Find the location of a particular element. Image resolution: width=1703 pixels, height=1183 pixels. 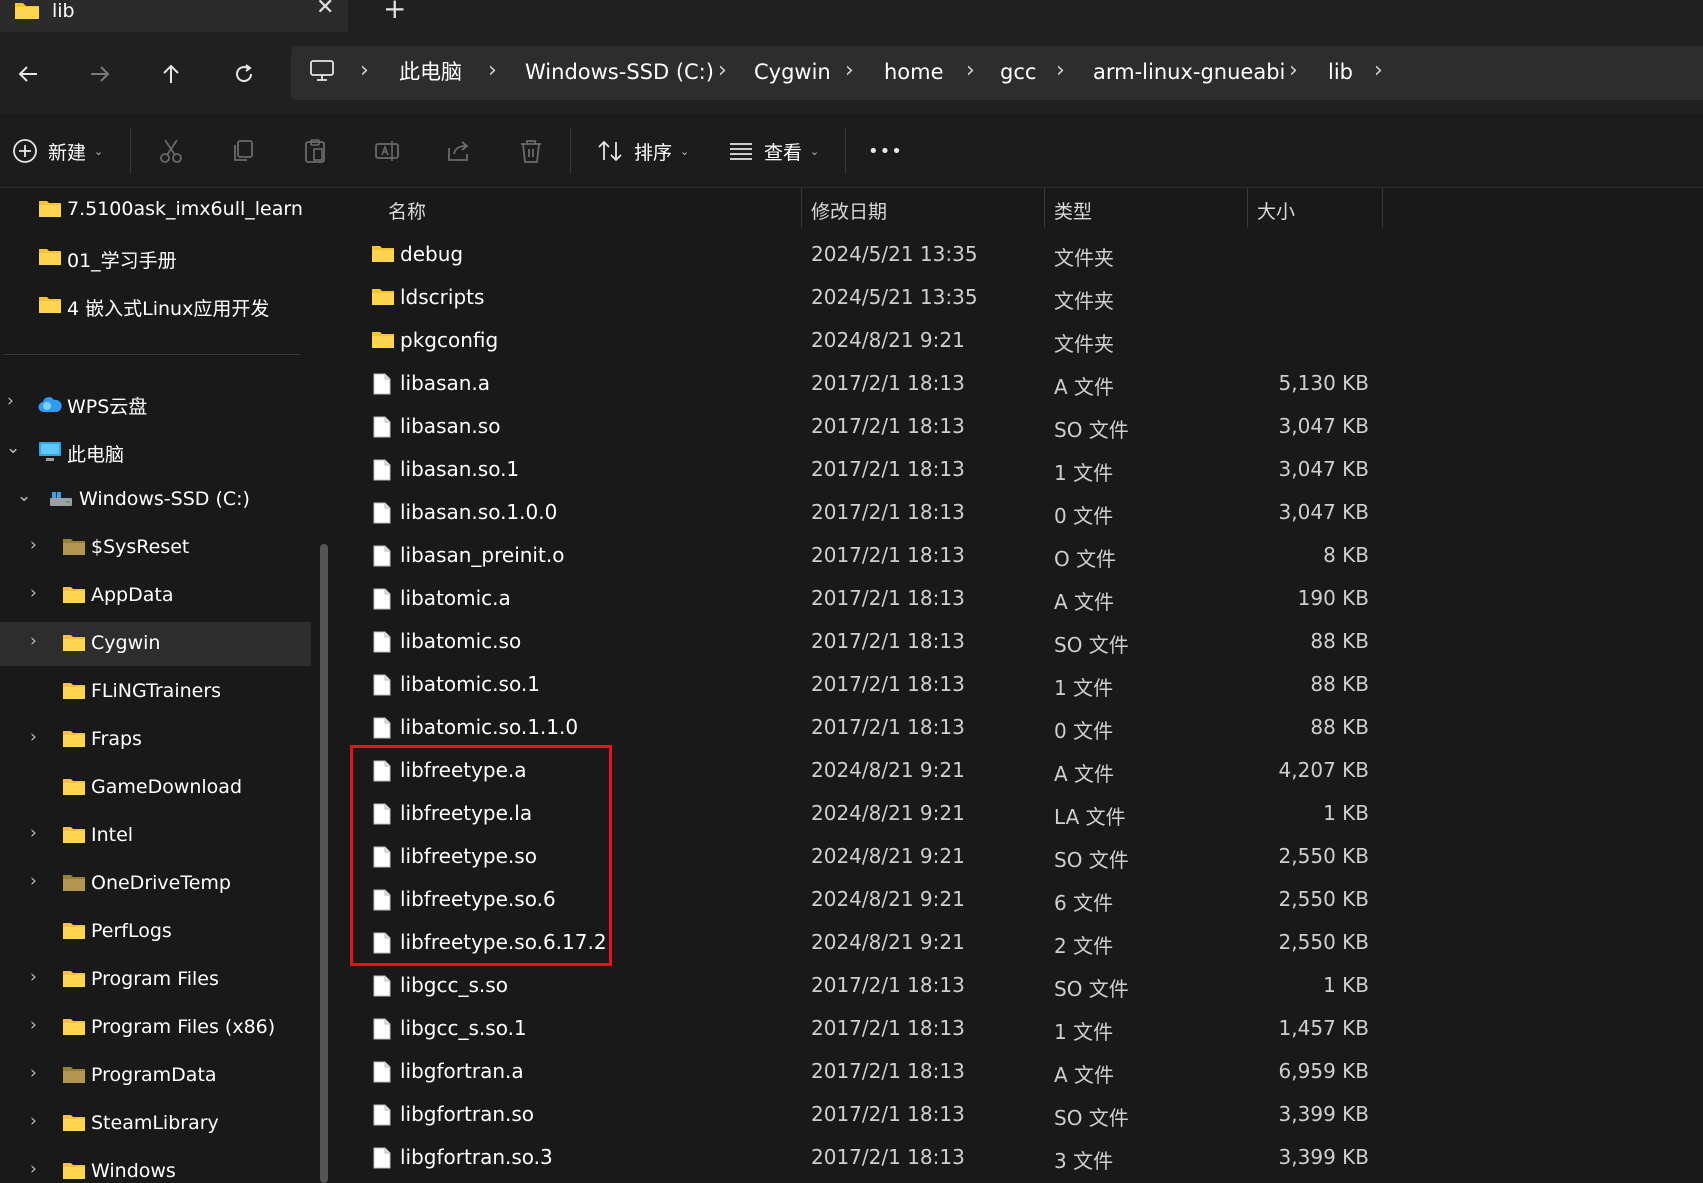

file-row: libatomic.so 2017/2/1 18:13 SO 文件 88 KB is located at coordinates (854, 642).